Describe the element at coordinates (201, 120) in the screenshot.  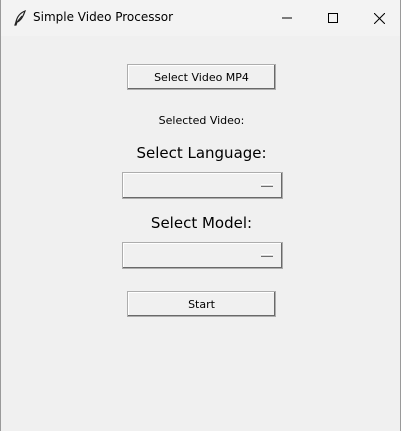
I see `selected-video-label: Selected Video:` at that location.